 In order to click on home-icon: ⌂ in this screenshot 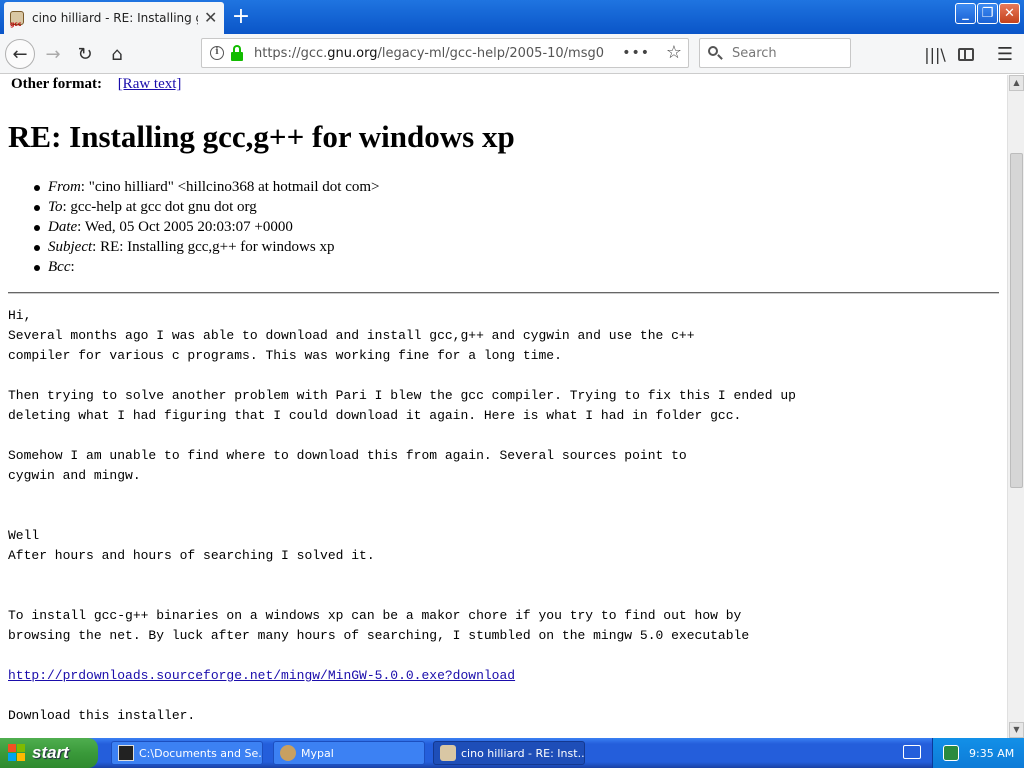, I will do `click(117, 54)`.